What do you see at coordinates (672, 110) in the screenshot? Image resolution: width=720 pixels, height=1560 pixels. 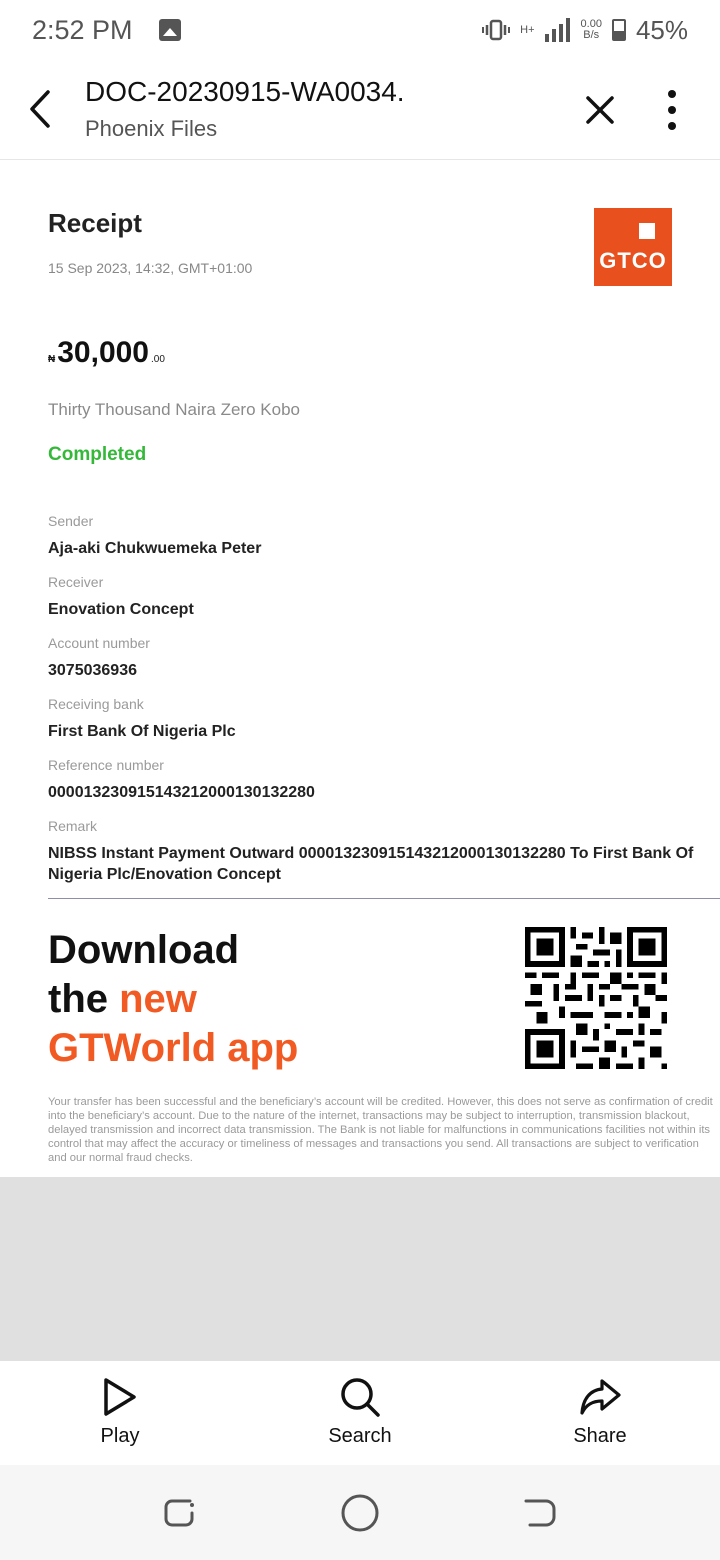 I see `more-options-icon` at bounding box center [672, 110].